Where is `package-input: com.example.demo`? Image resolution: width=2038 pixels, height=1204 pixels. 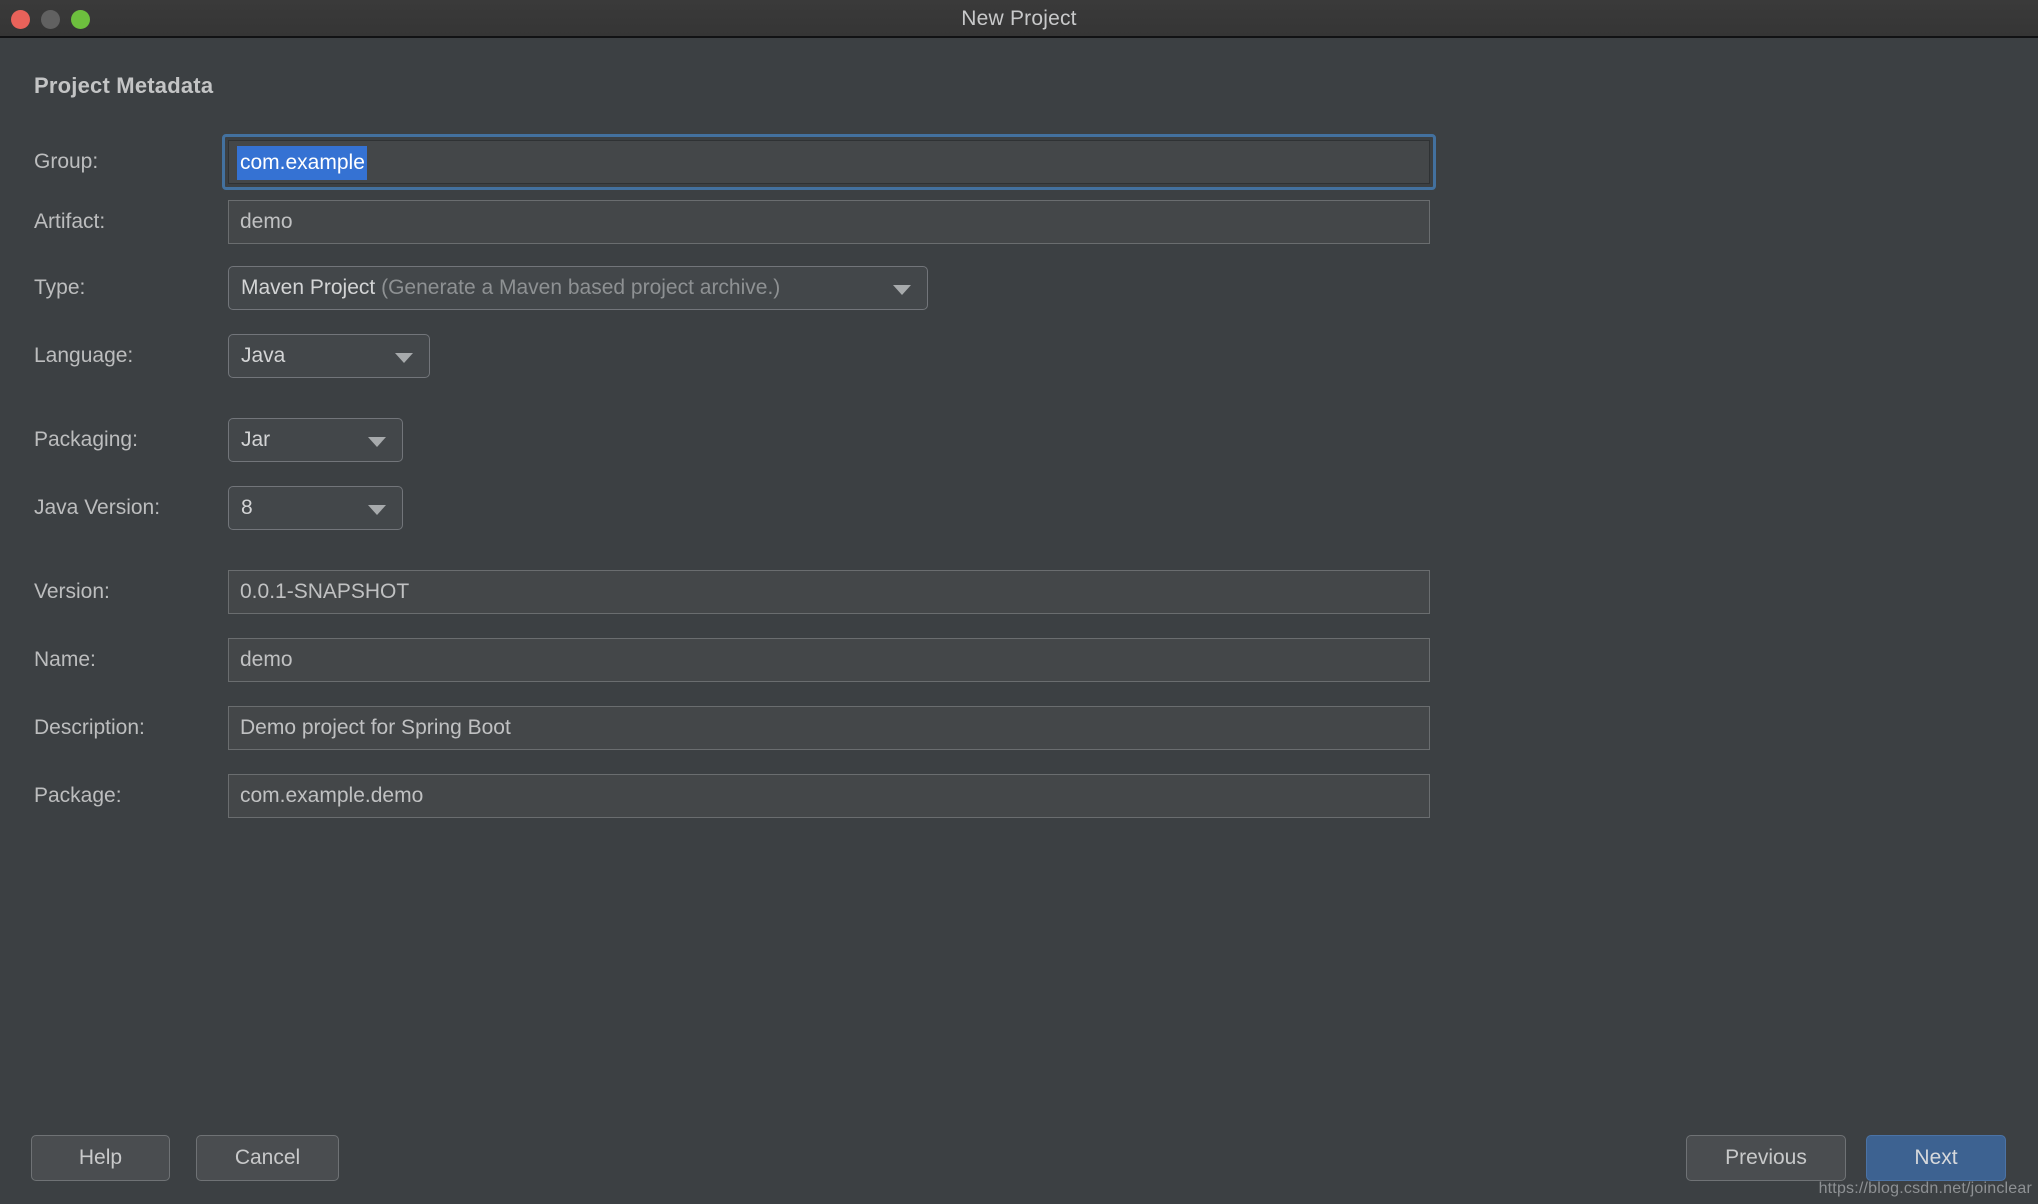
package-input: com.example.demo is located at coordinates (829, 796).